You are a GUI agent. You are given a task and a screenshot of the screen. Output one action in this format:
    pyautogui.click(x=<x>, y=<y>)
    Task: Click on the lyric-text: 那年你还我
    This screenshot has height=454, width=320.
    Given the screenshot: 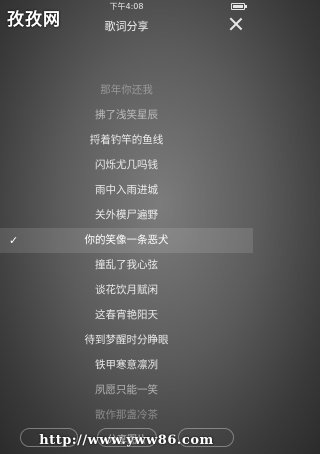 What is the action you would take?
    pyautogui.click(x=126, y=90)
    